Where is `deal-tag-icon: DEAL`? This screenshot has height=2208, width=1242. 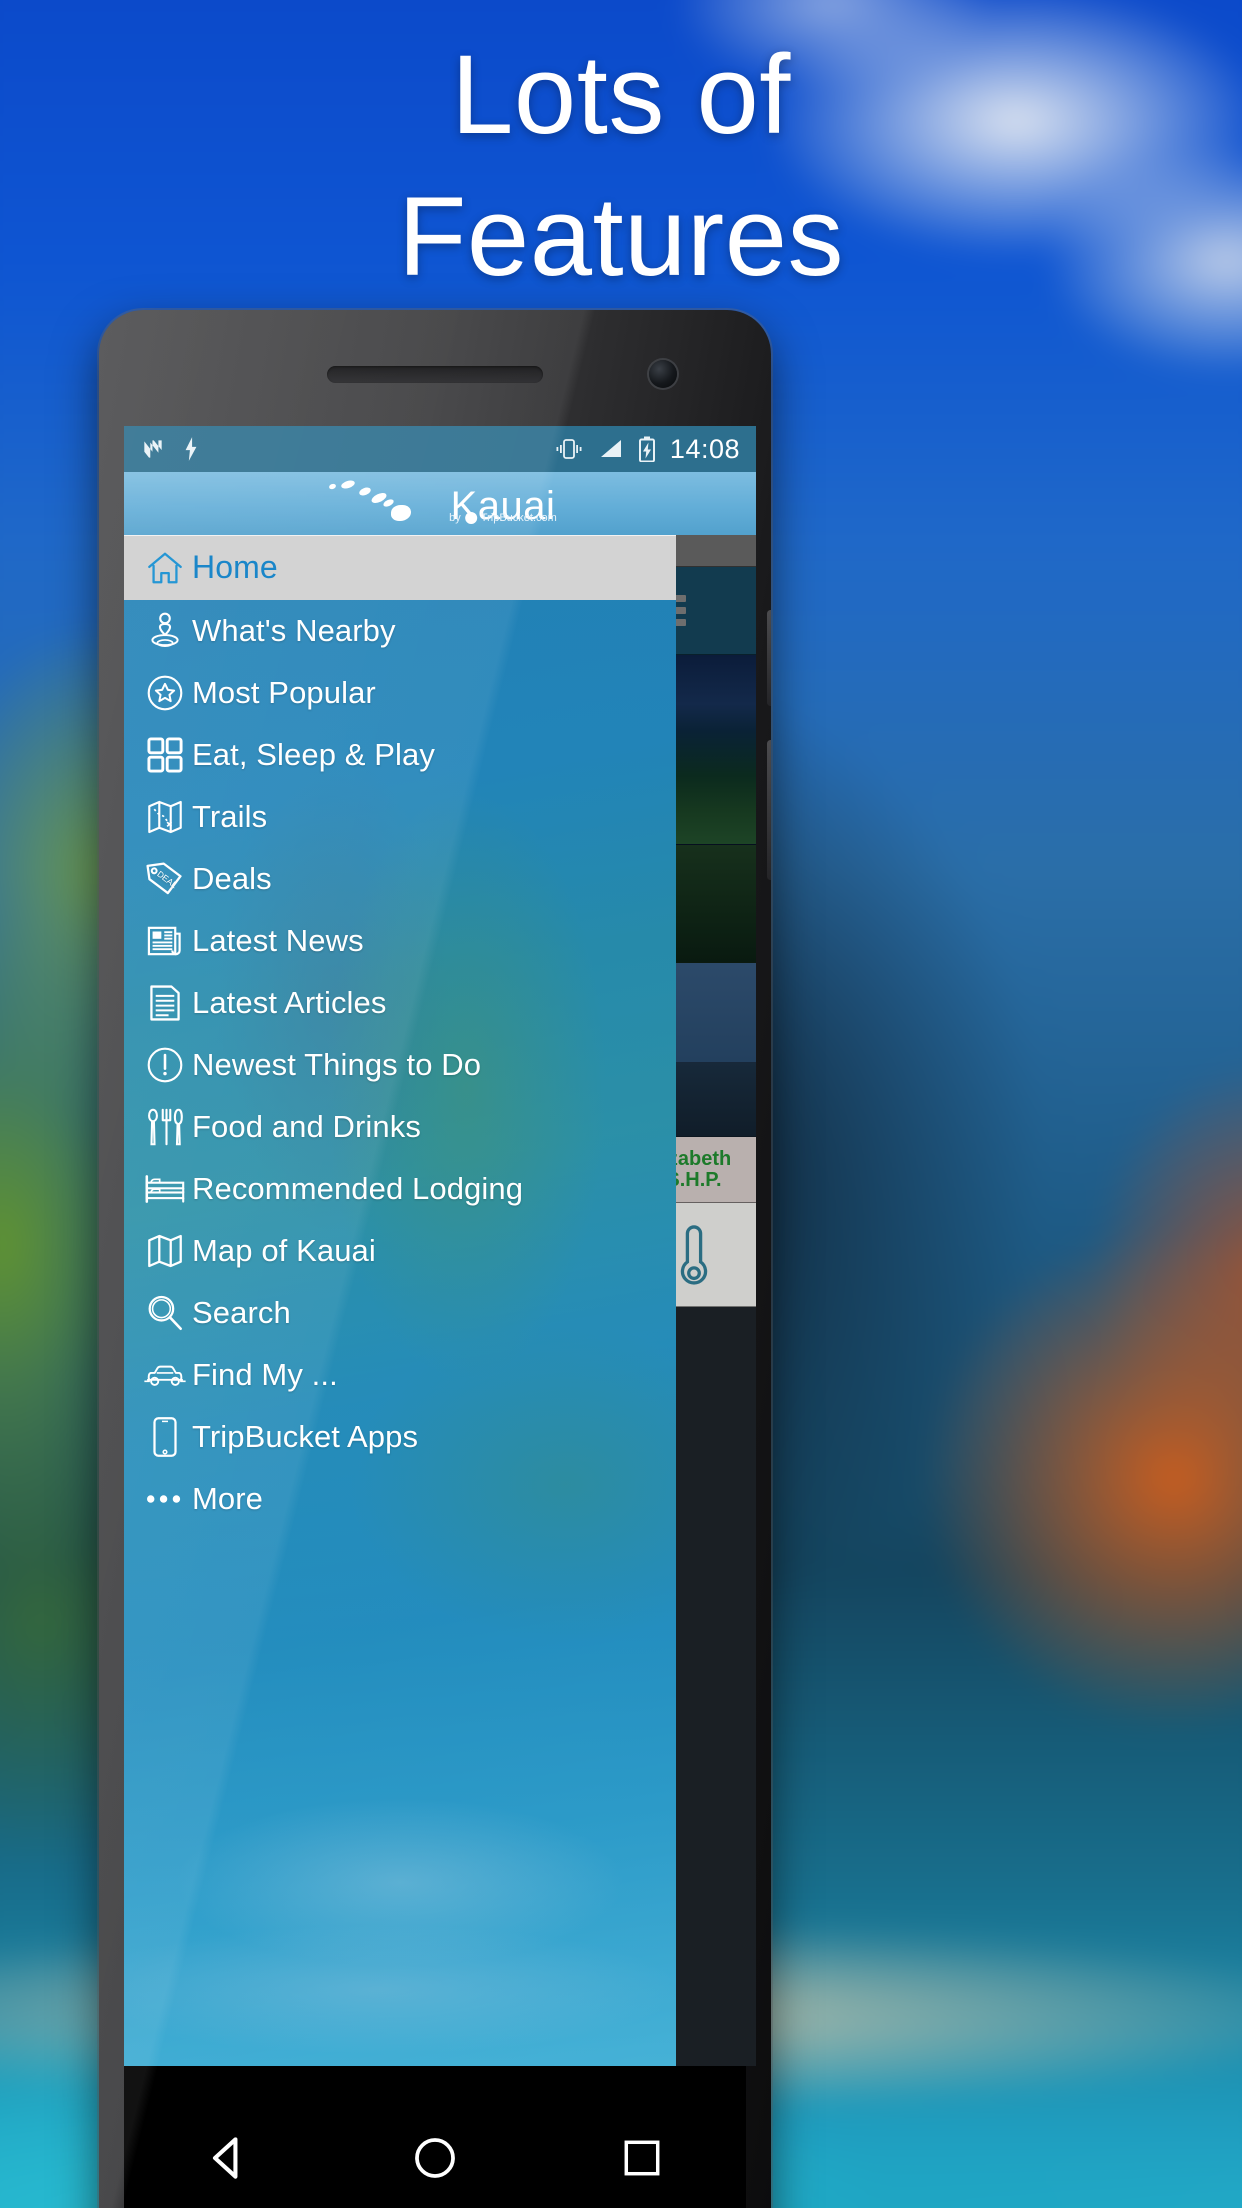
deal-tag-icon: DEAL is located at coordinates (165, 879).